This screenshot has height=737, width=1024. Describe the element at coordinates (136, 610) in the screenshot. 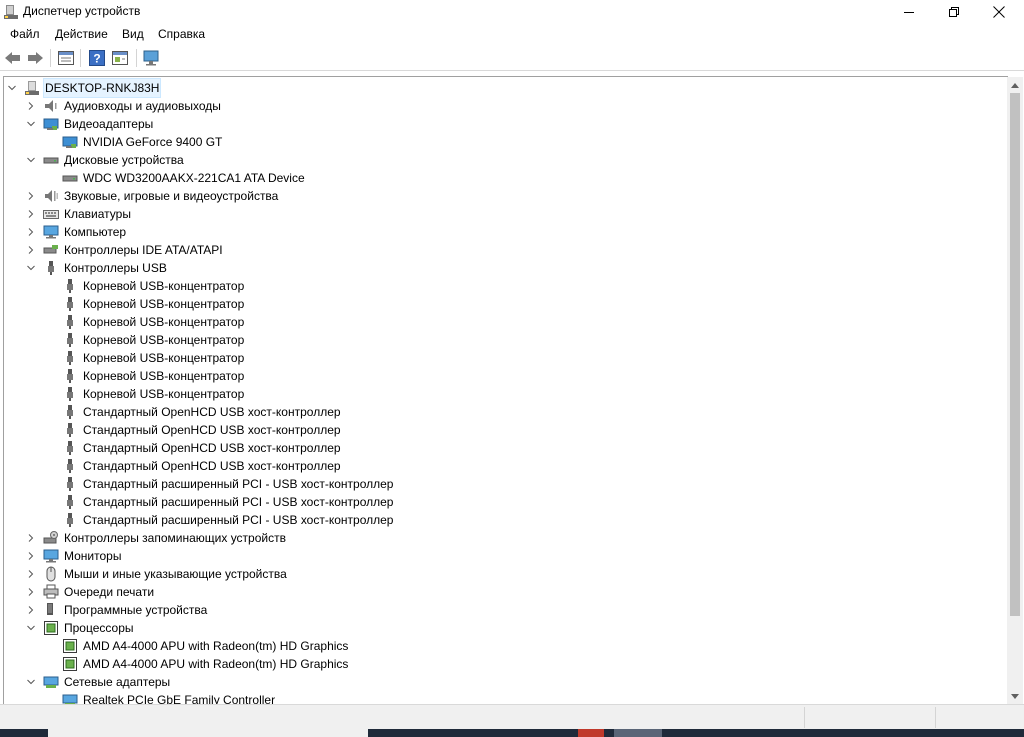

I see `category-label: Программные устройства` at that location.